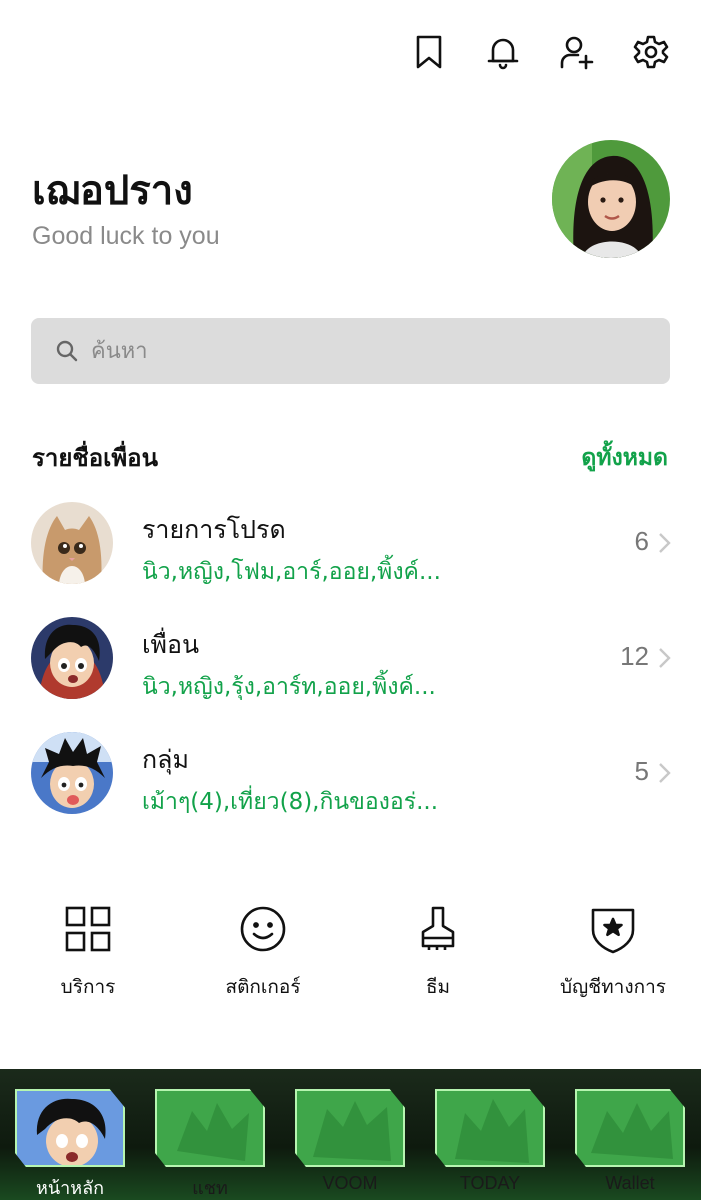 This screenshot has height=1200, width=701. I want to click on search-bar, so click(350, 351).